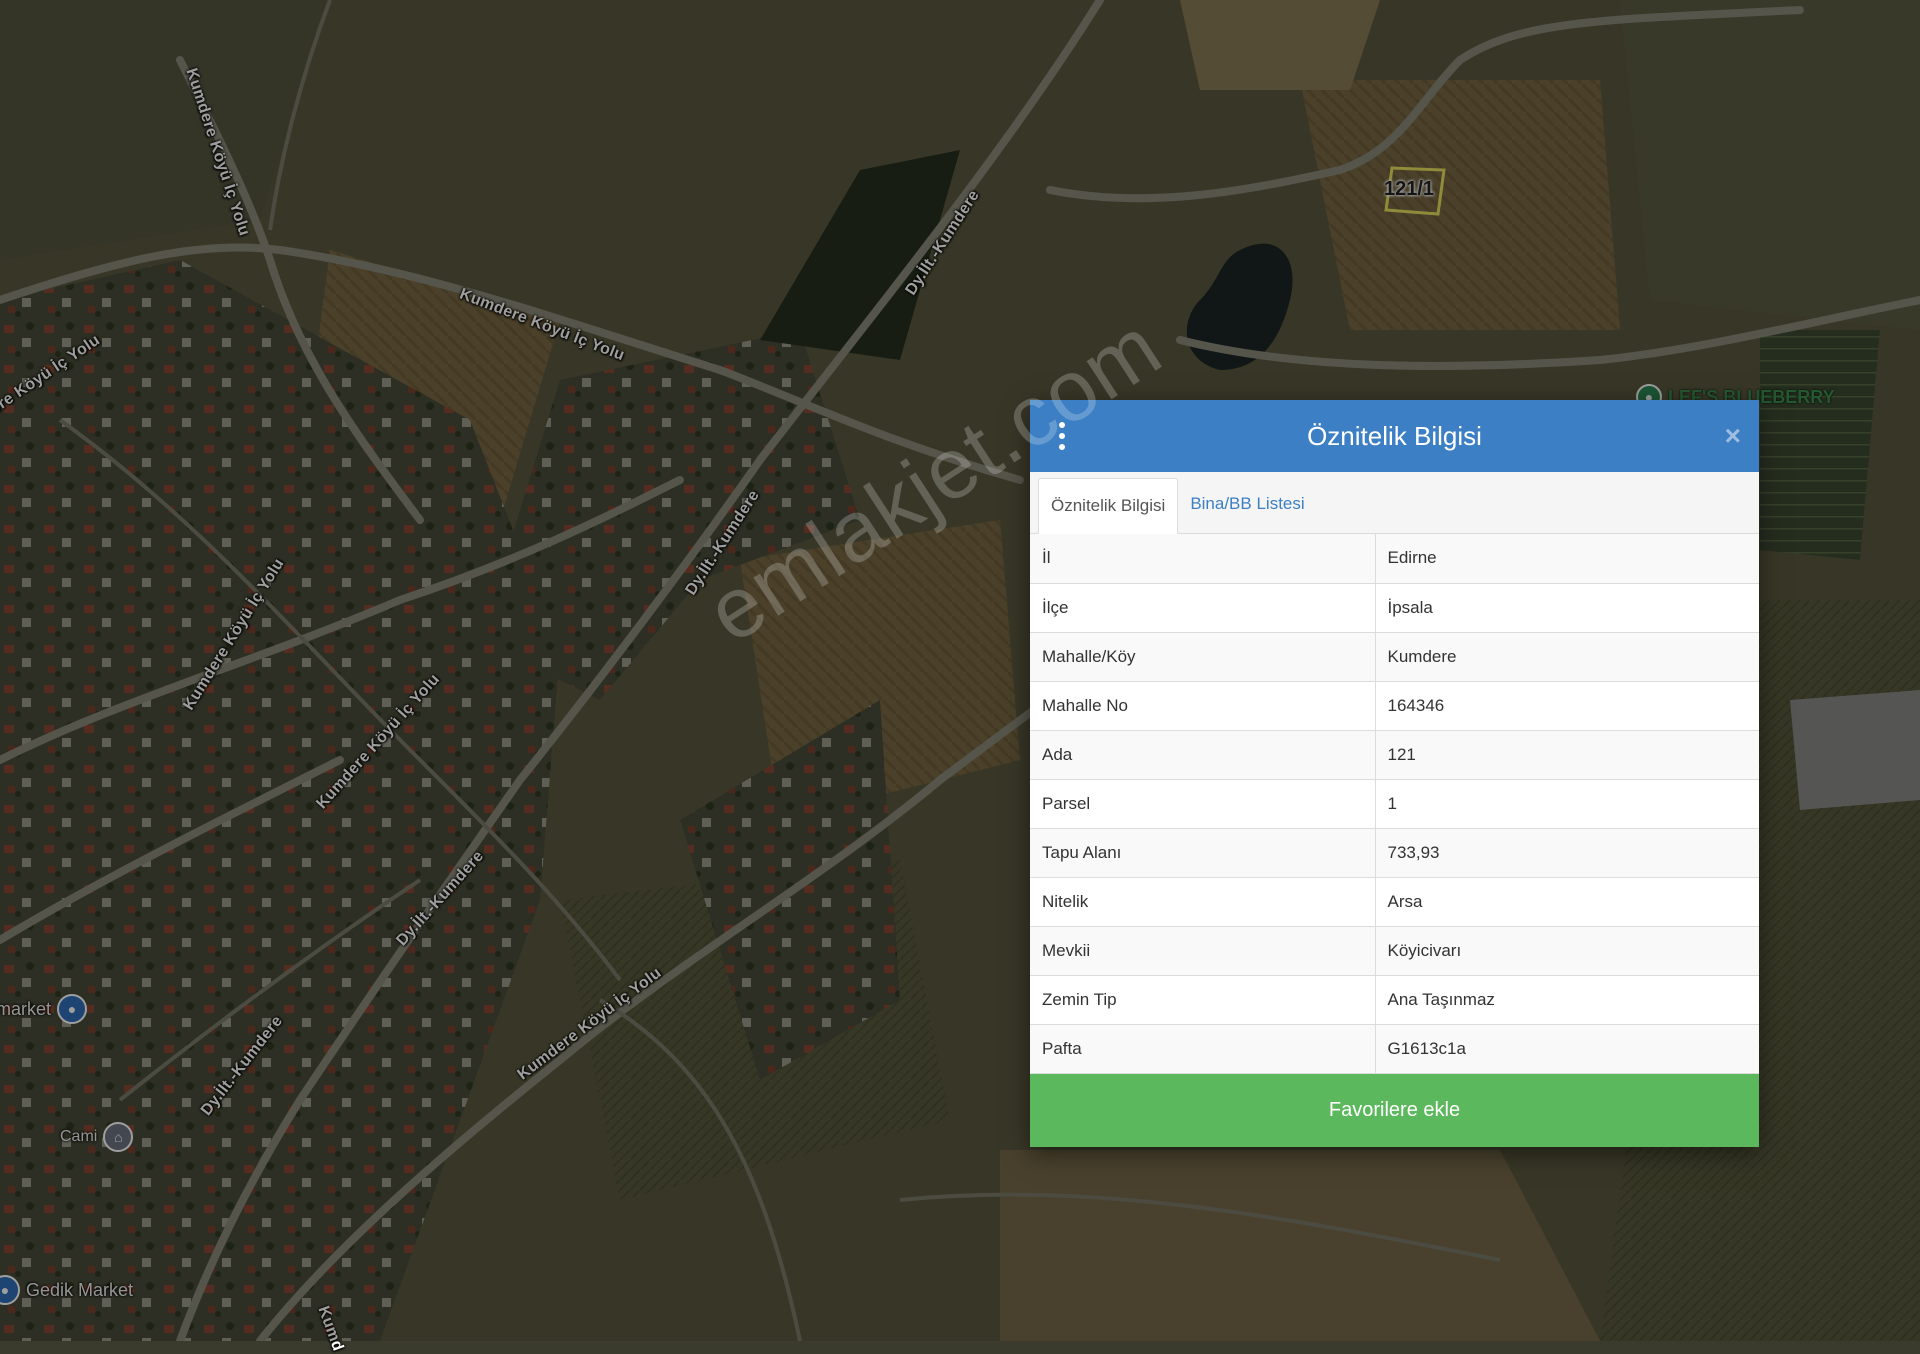  I want to click on modal-header: Öznitelik Bilgisi ×, so click(1394, 436).